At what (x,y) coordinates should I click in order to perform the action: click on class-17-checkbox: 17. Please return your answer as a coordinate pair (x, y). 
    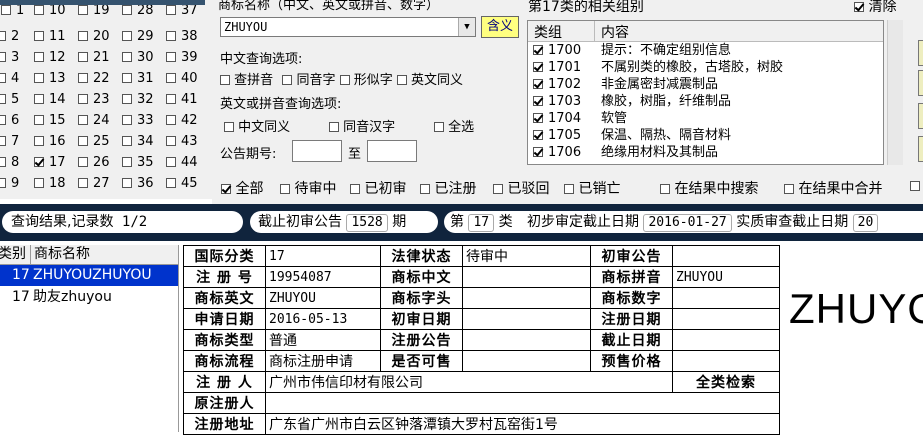
    Looking at the image, I should click on (50, 162).